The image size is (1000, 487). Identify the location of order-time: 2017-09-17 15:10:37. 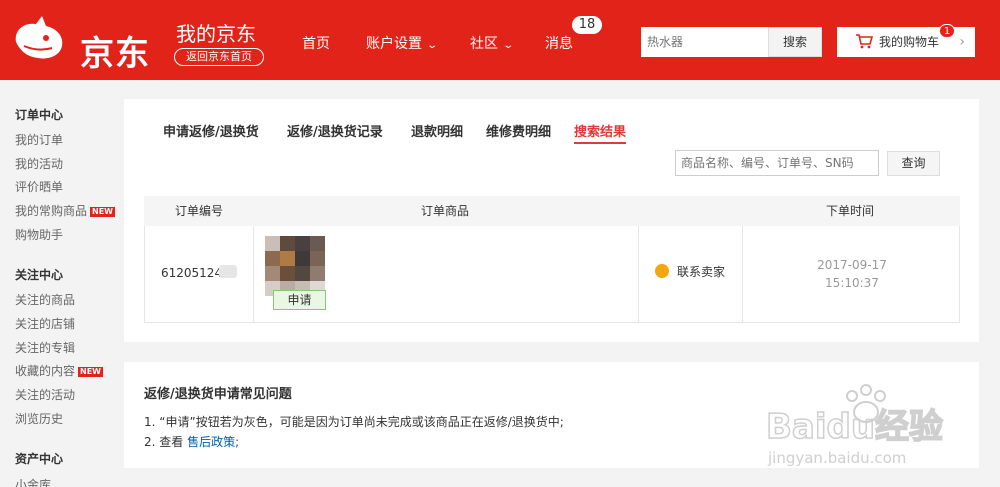
(852, 274).